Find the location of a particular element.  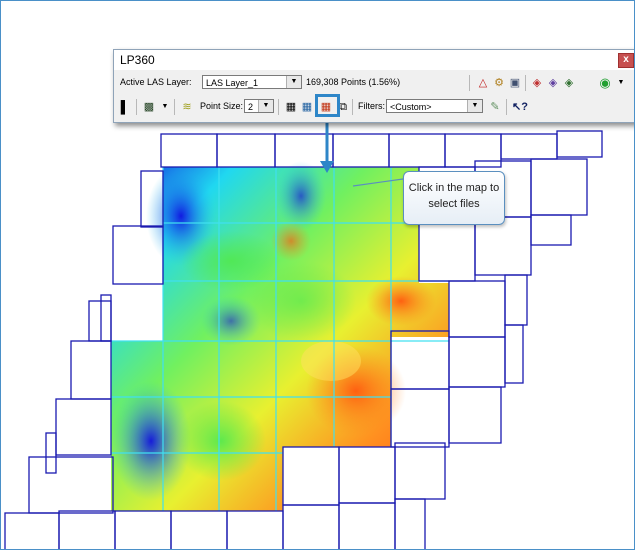

close-button: x is located at coordinates (626, 60).